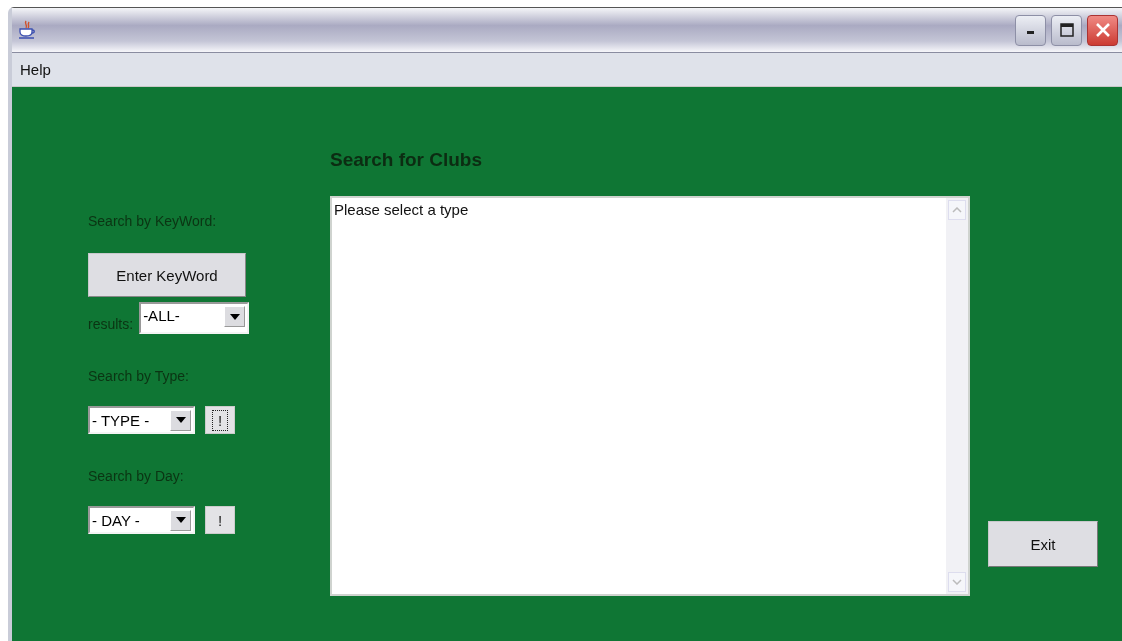  I want to click on field-label: Search by KeyWord:, so click(152, 221).